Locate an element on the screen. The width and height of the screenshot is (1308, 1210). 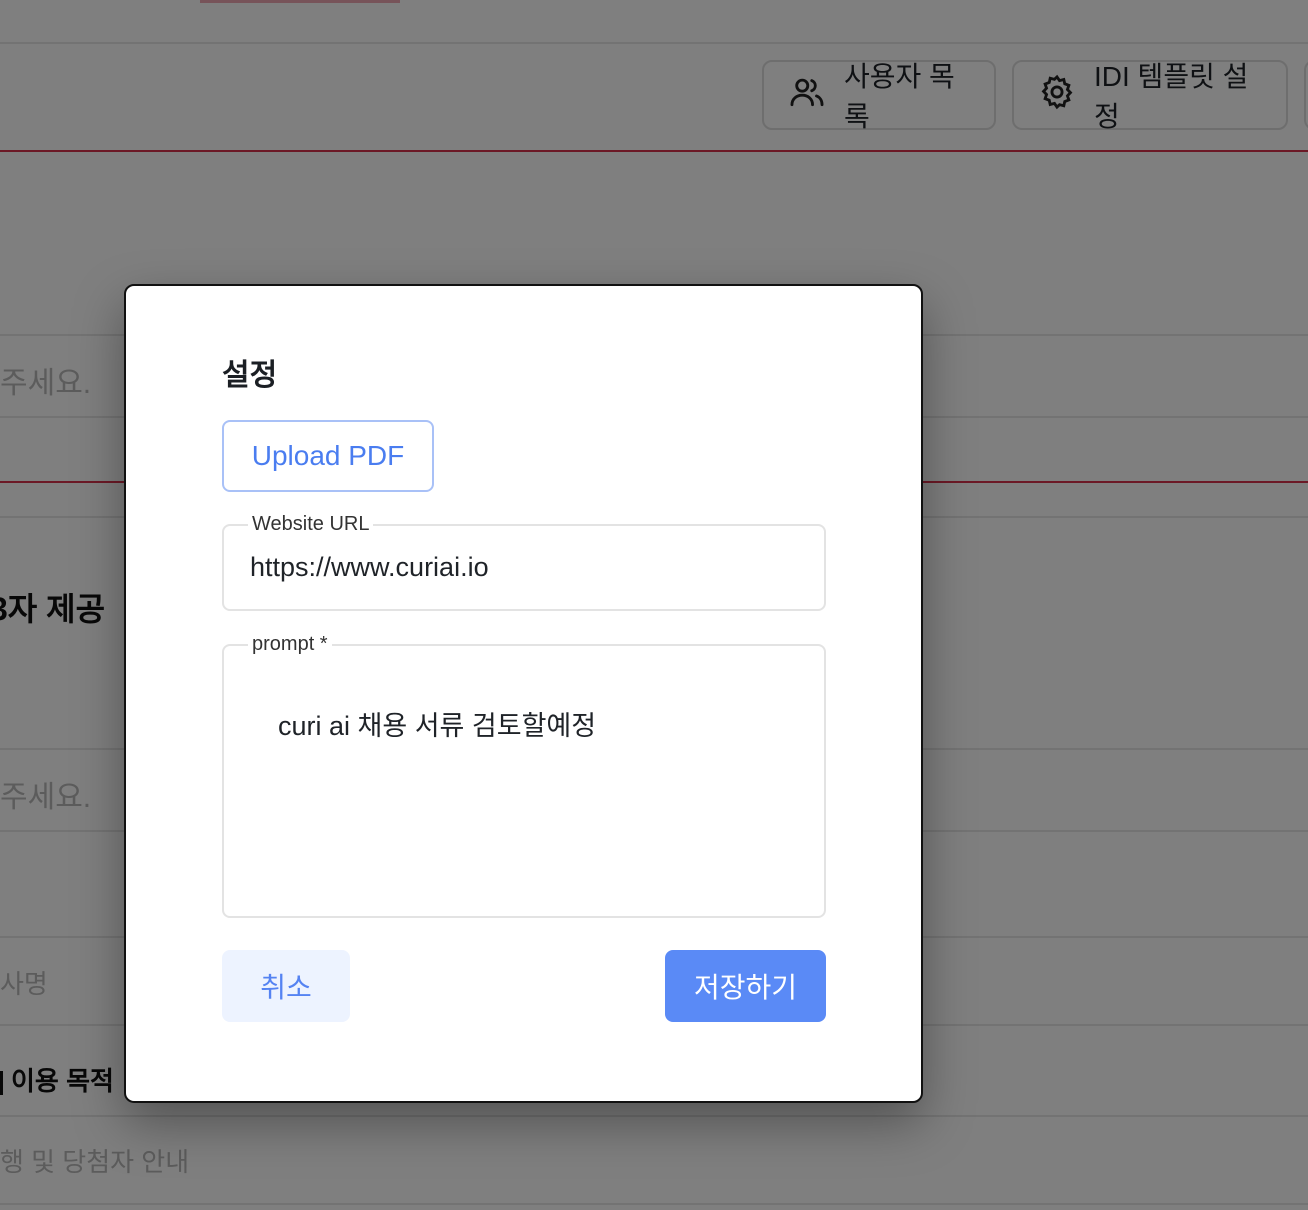
prompt-field: prompt * curi ai 채용 서류 검토할예정 is located at coordinates (524, 774).